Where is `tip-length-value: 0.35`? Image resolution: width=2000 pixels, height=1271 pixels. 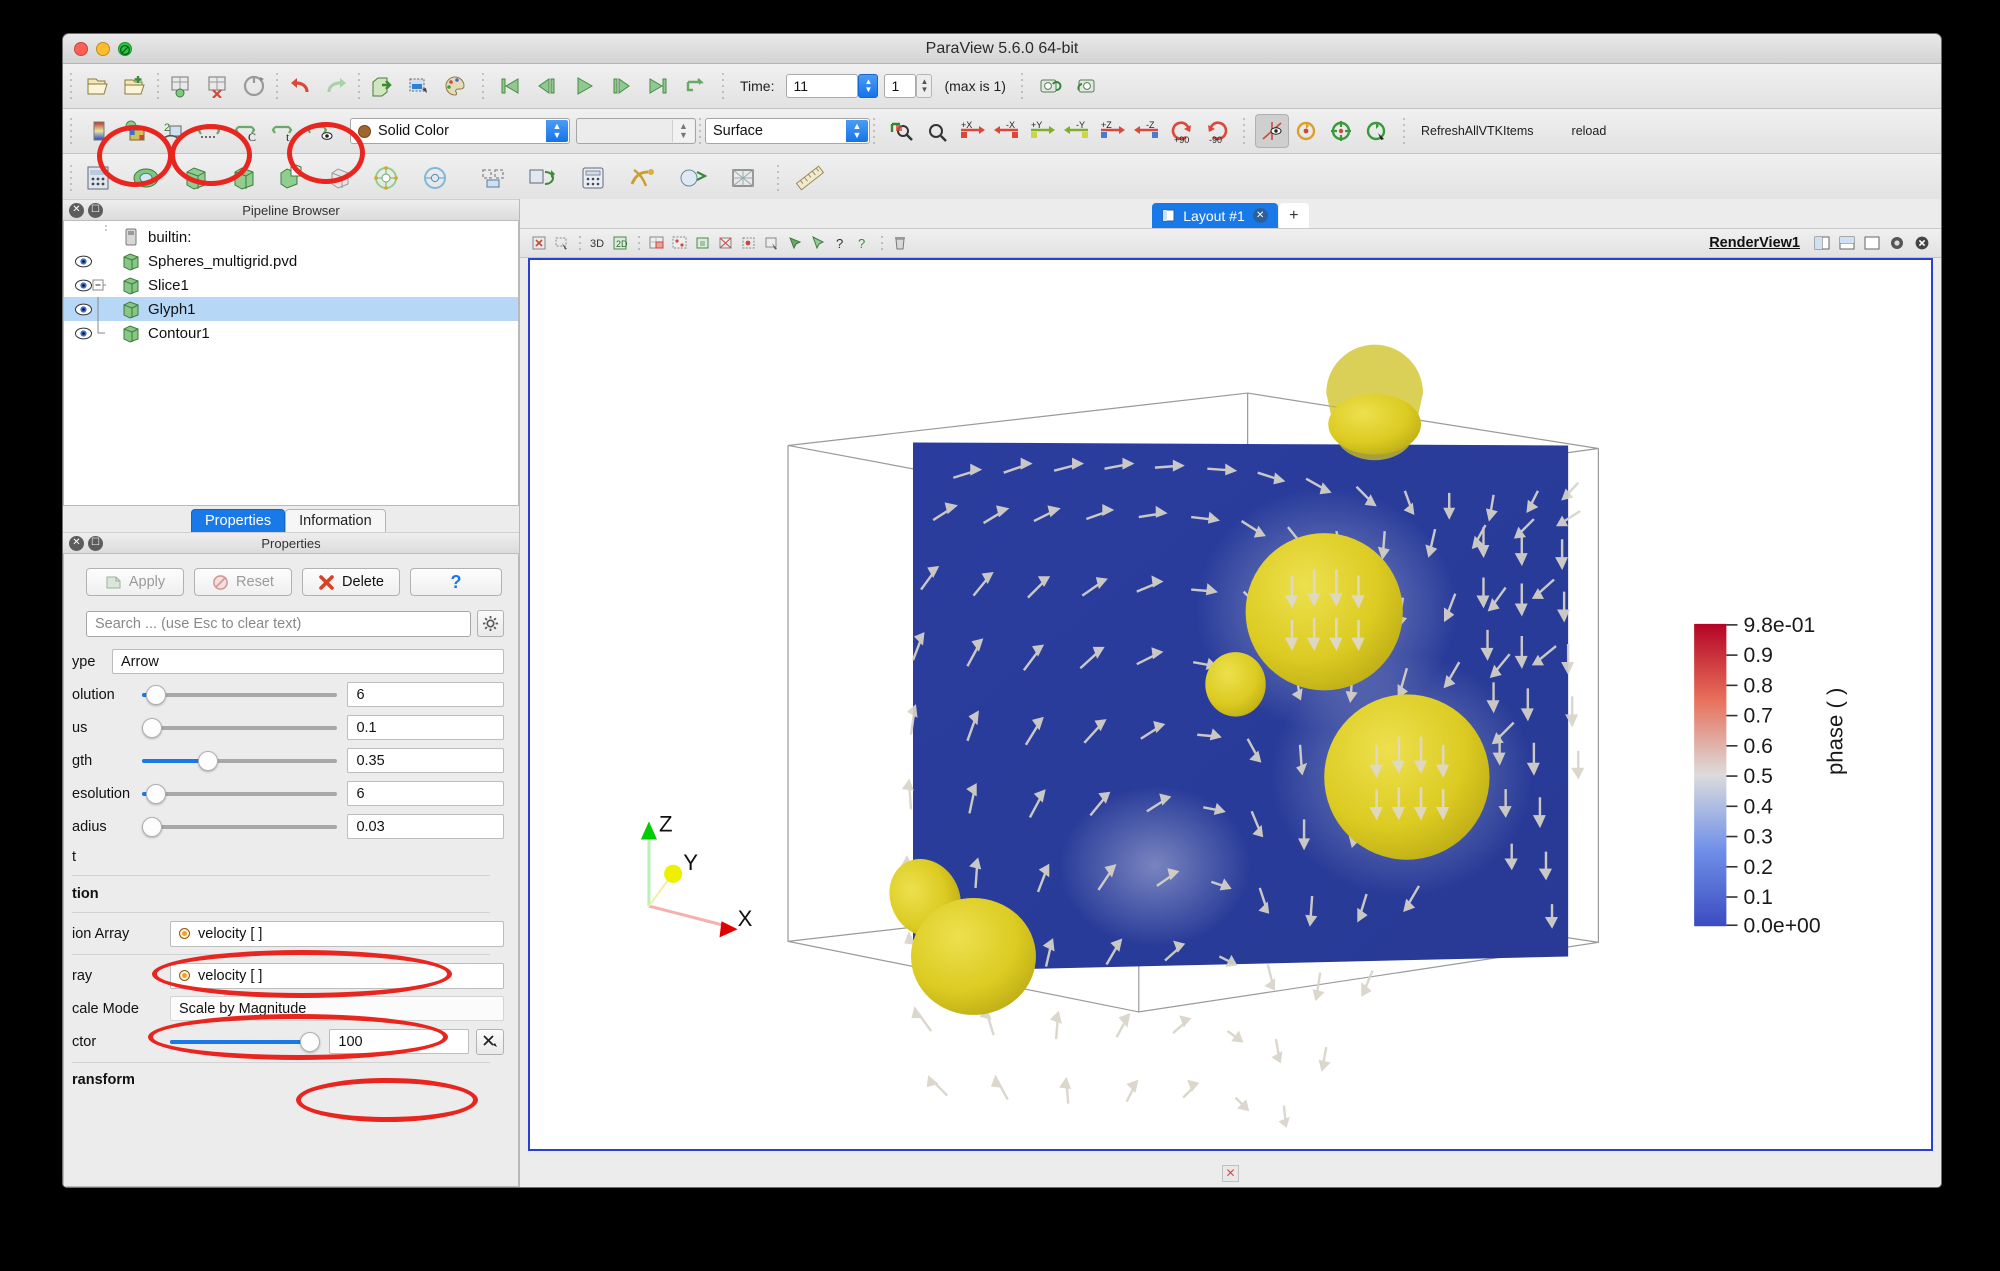 tip-length-value: 0.35 is located at coordinates (425, 760).